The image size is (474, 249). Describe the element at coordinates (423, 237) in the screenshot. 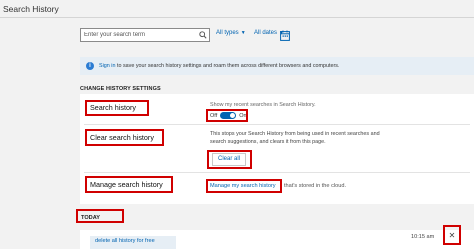

I see `history-time: 10:15 am` at that location.